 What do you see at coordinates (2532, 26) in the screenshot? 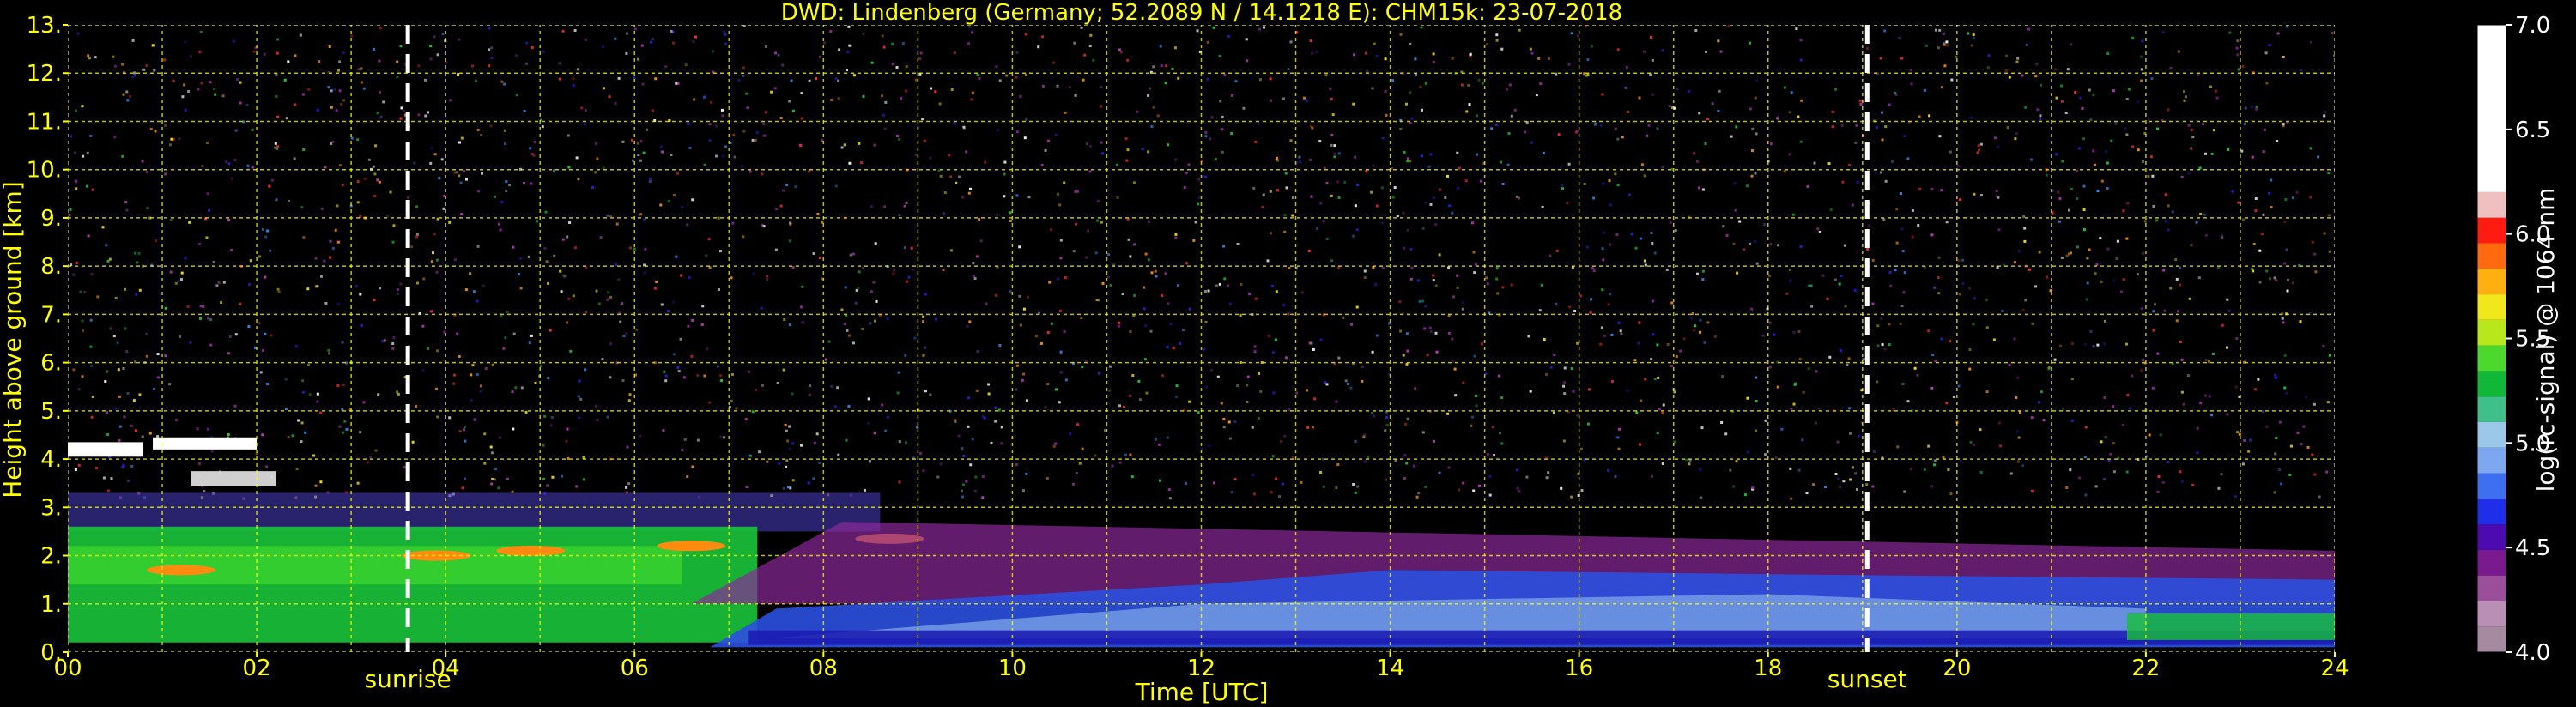
I see `colorbar-tick-label: 7.0` at bounding box center [2532, 26].